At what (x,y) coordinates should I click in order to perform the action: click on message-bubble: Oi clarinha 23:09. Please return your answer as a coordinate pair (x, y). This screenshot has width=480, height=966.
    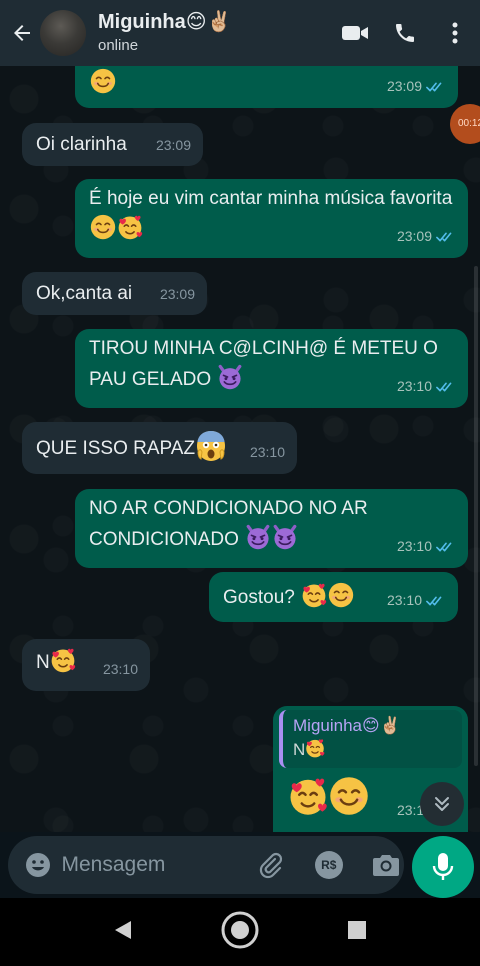
    Looking at the image, I should click on (112, 144).